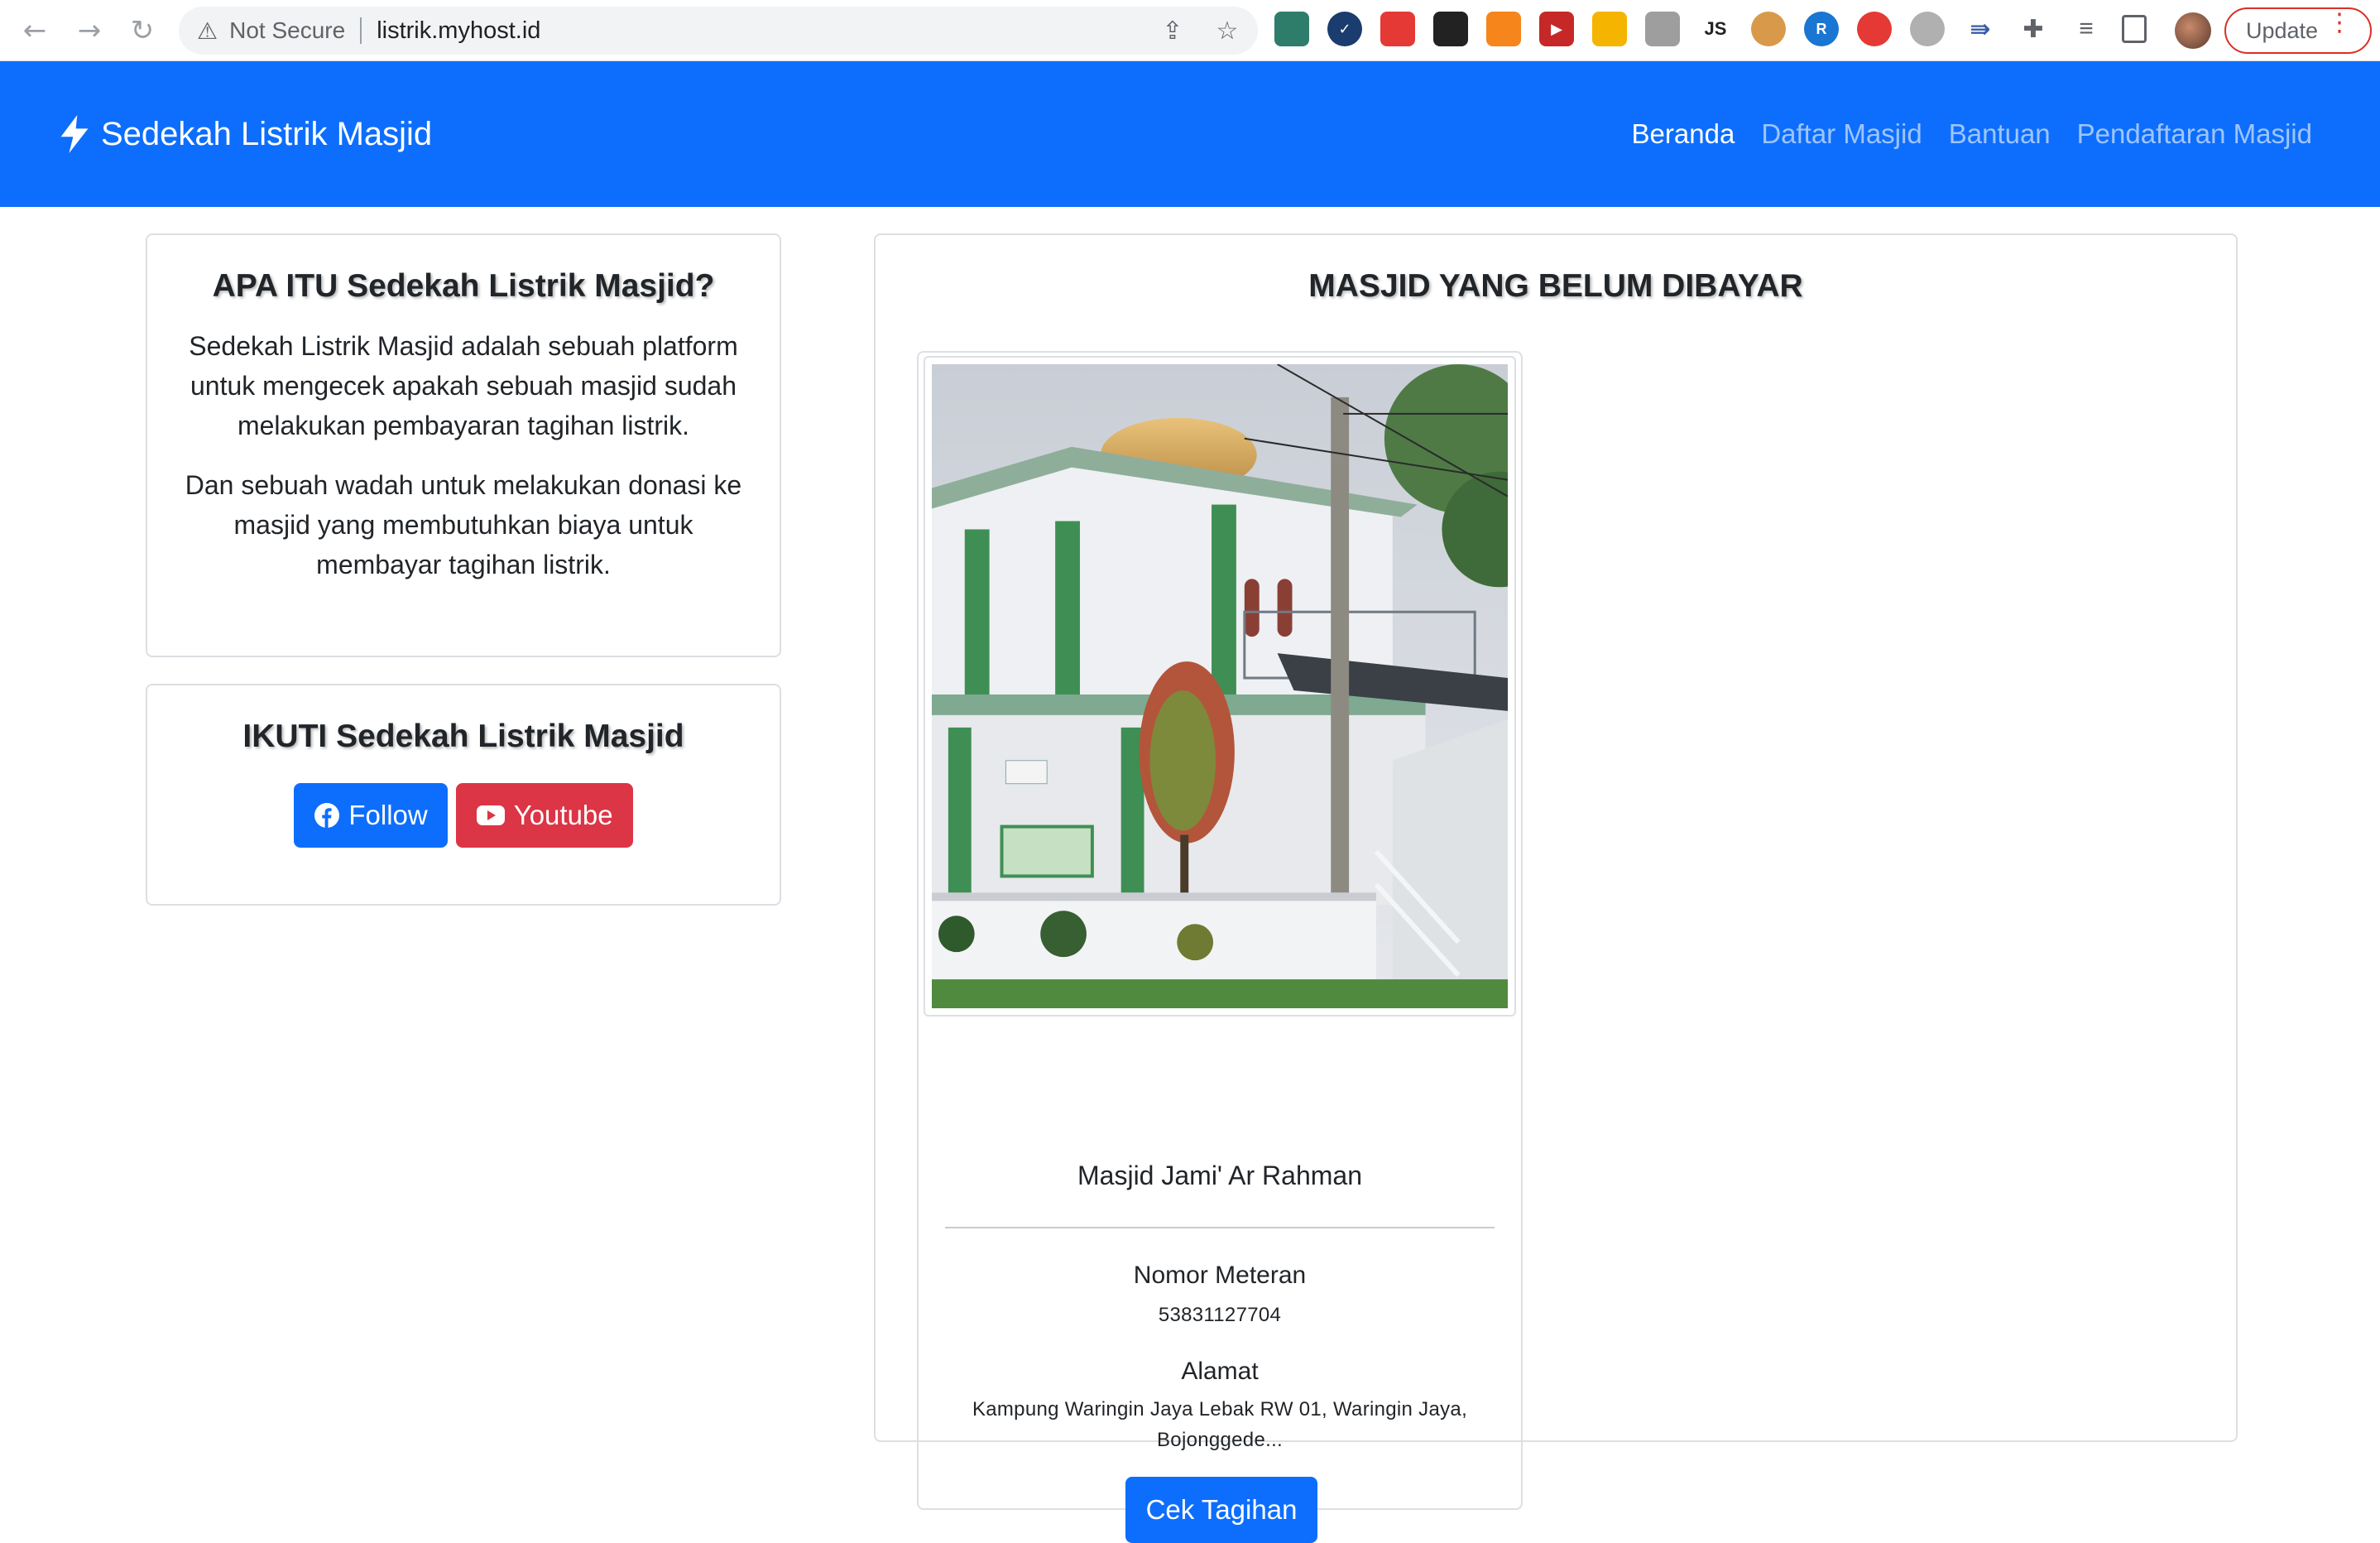 Image resolution: width=2380 pixels, height=1543 pixels. I want to click on masjid-name: Masjid Jami' Ar Rahman, so click(1219, 1175).